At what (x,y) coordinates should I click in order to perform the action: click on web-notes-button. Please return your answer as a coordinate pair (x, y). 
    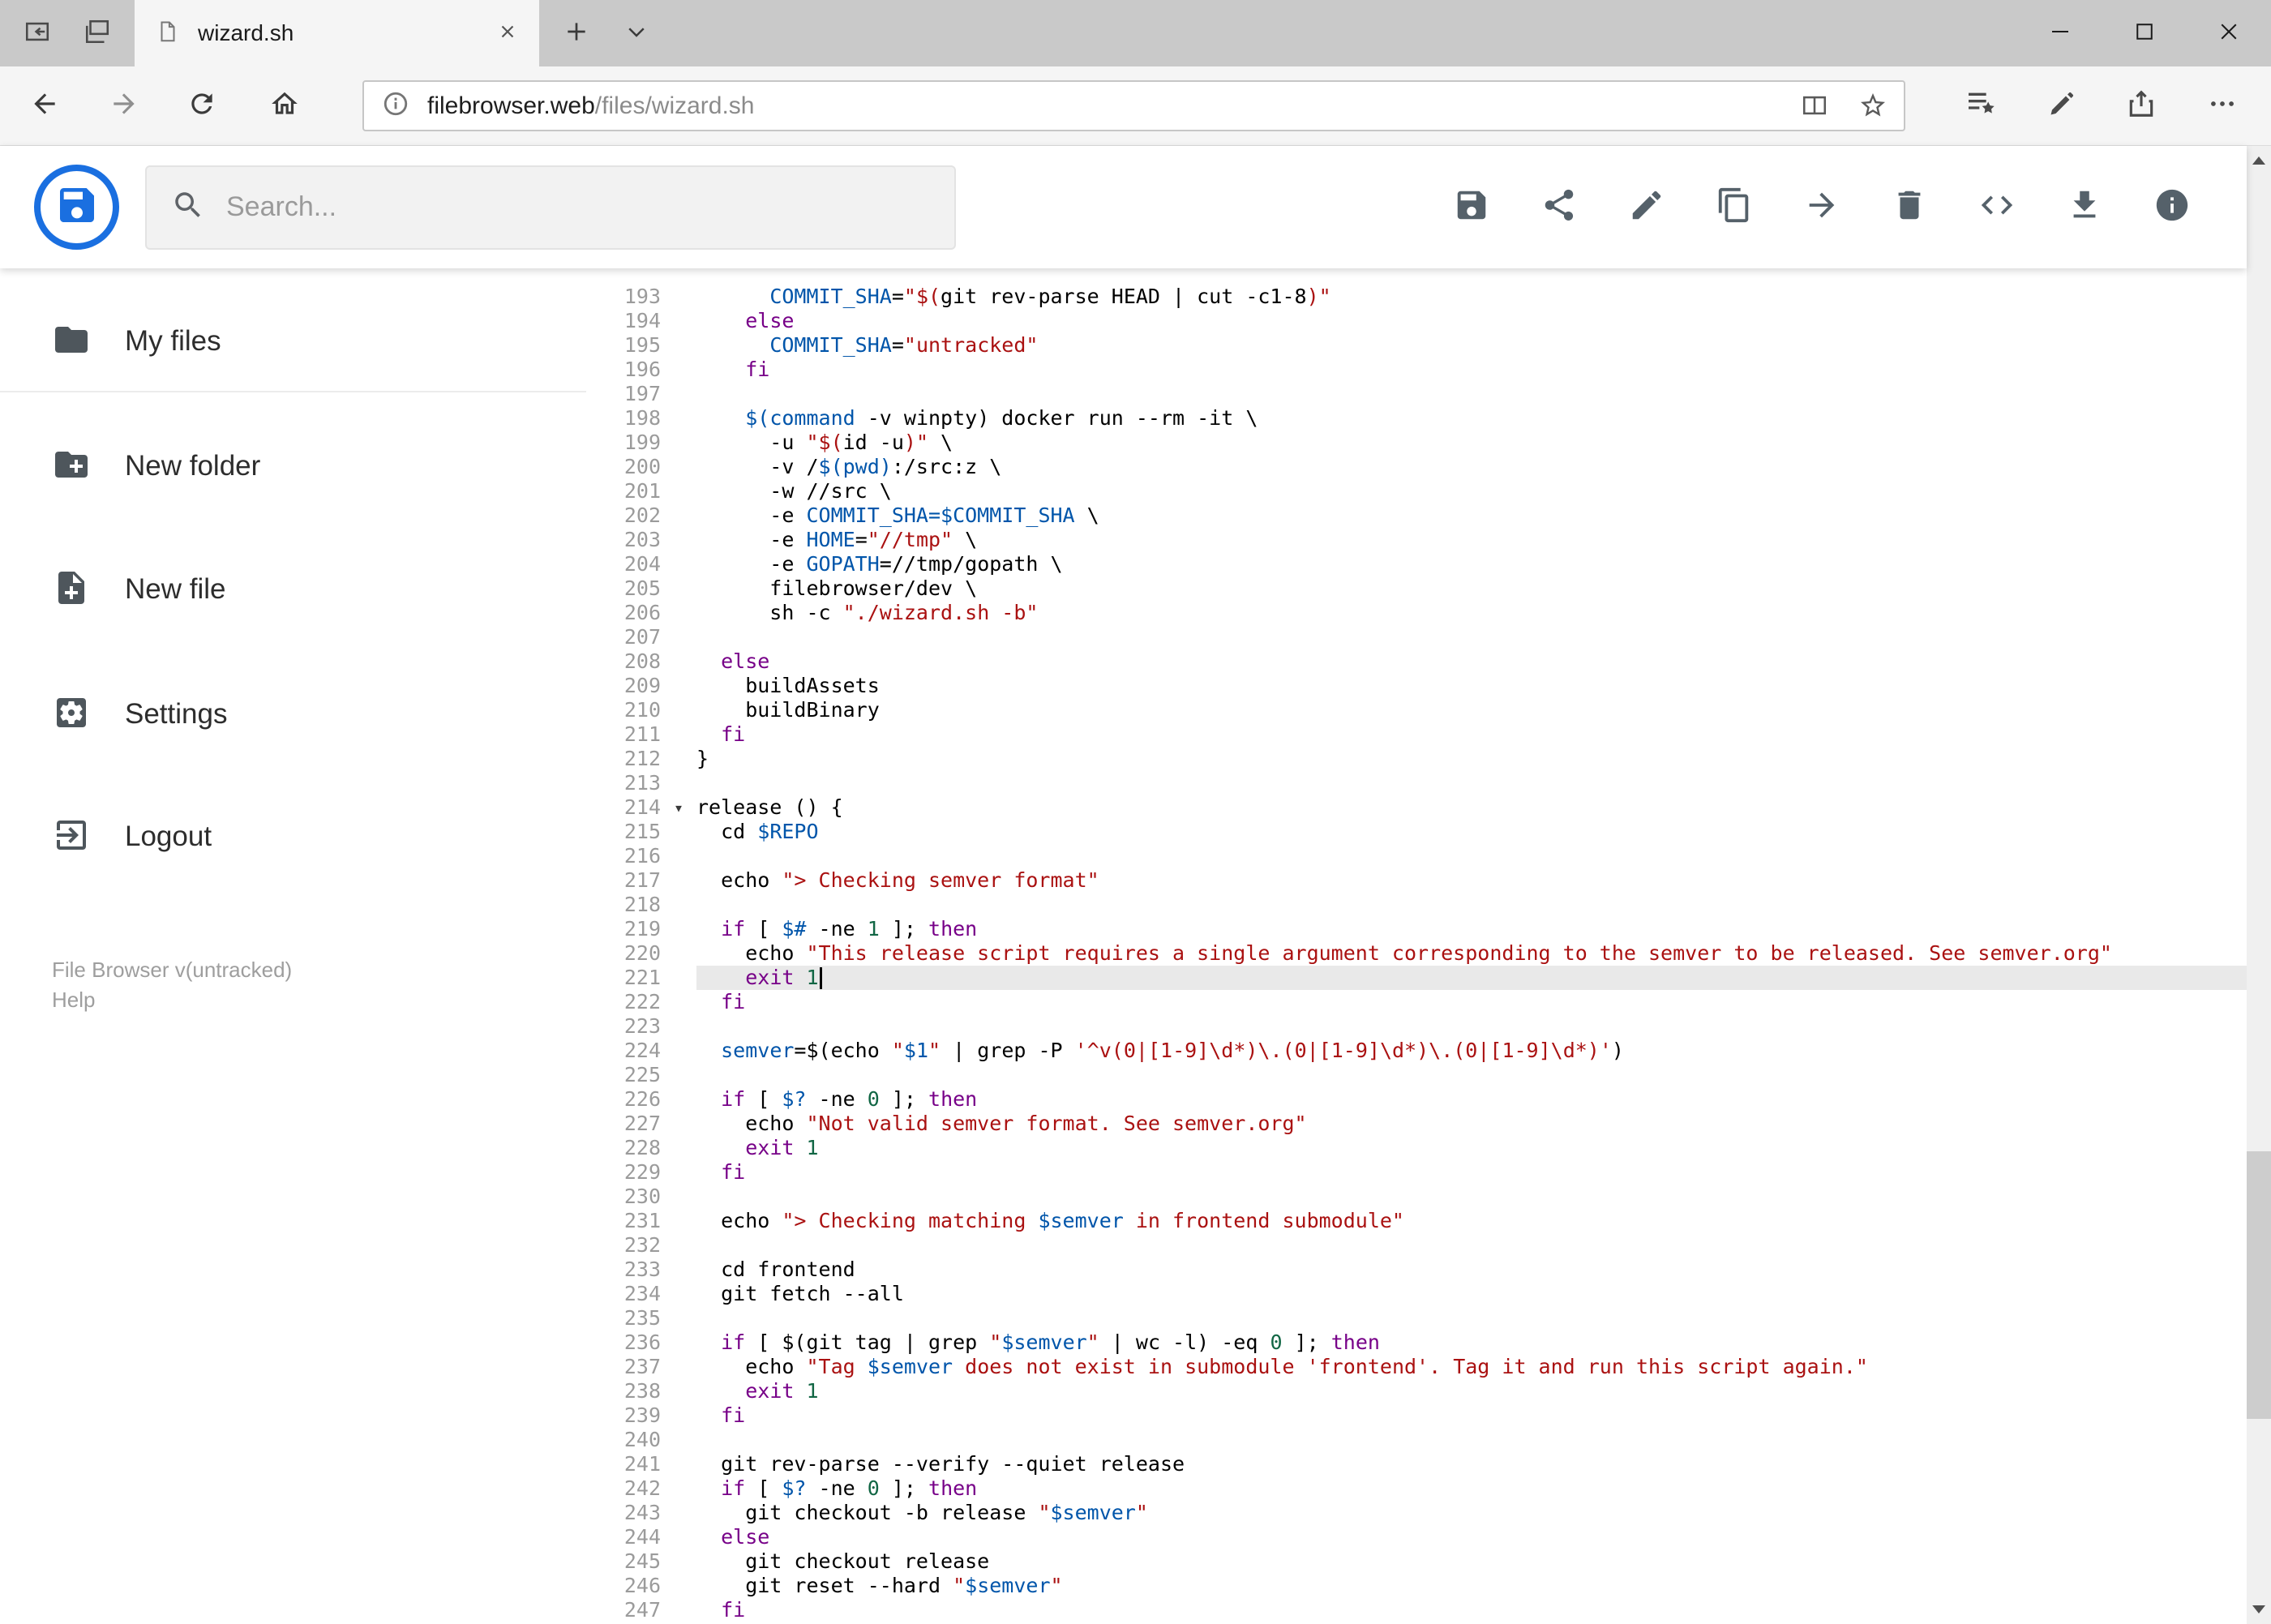
    Looking at the image, I should click on (2062, 106).